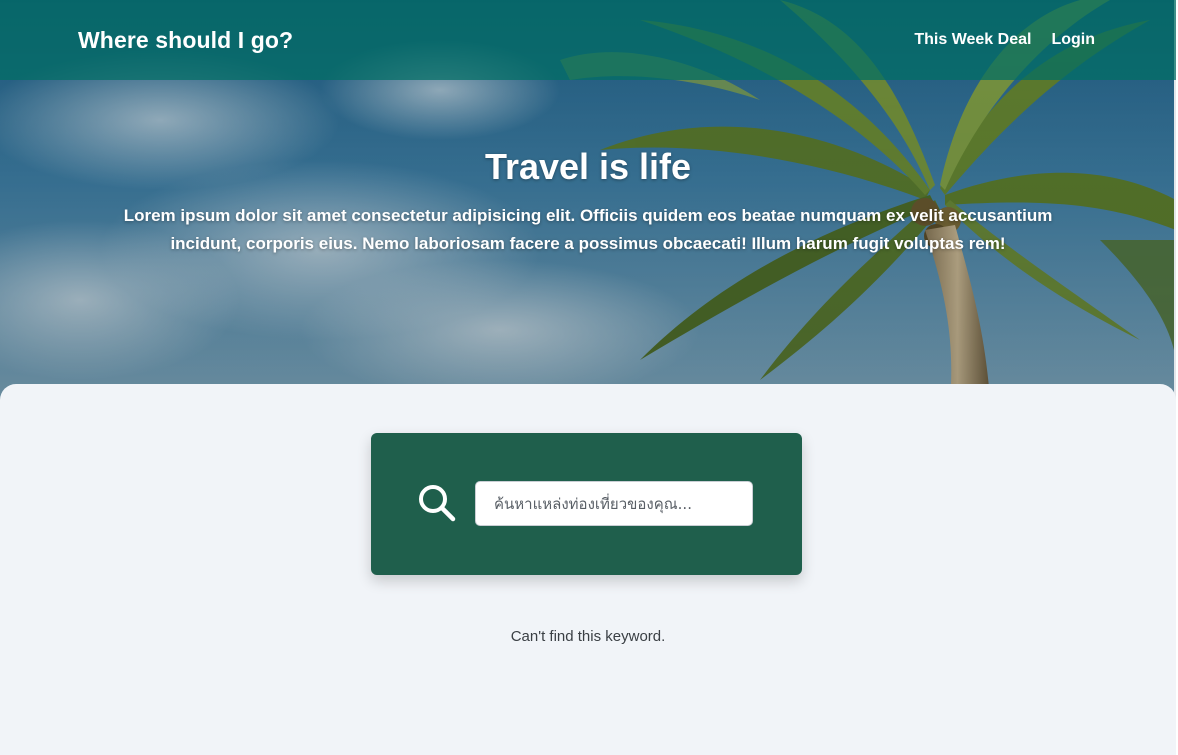  I want to click on search-icon, so click(437, 503).